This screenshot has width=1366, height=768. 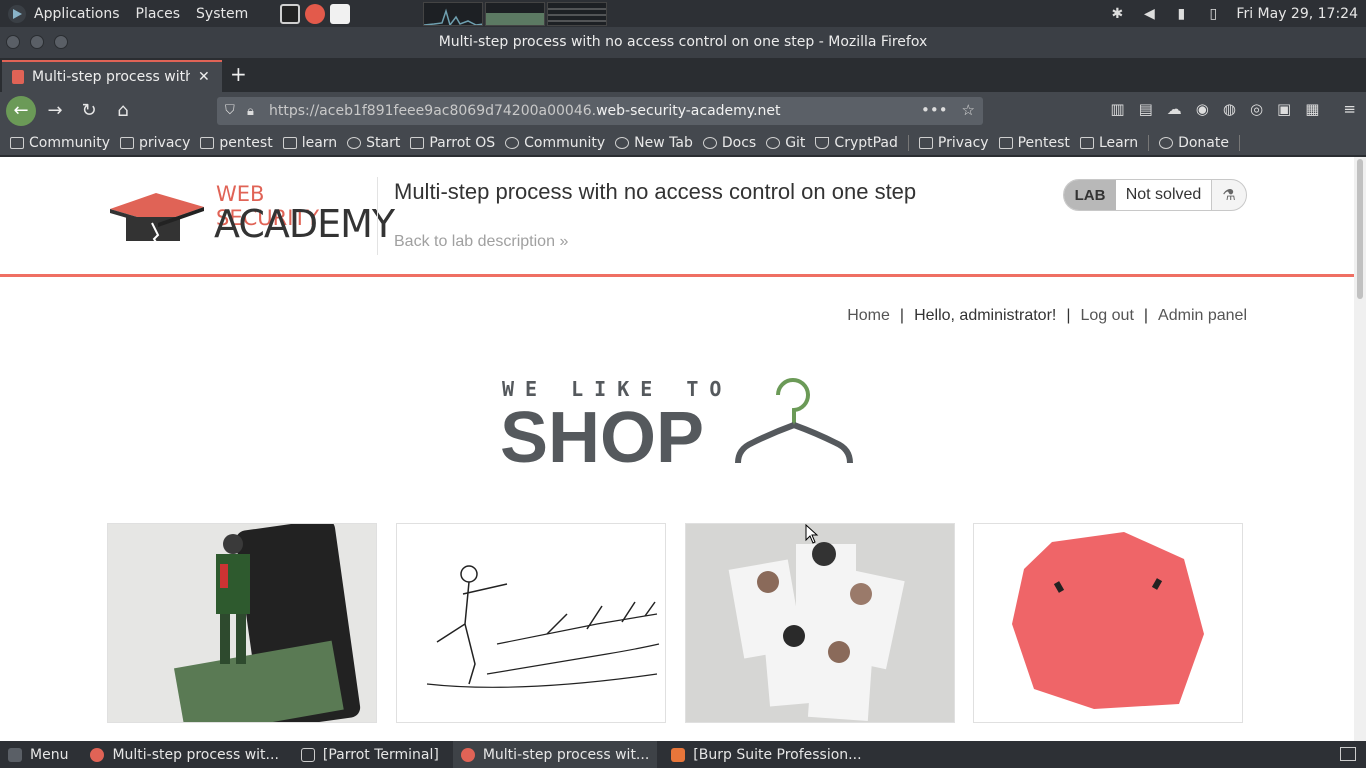 What do you see at coordinates (158, 14) in the screenshot?
I see `places-menu: Places` at bounding box center [158, 14].